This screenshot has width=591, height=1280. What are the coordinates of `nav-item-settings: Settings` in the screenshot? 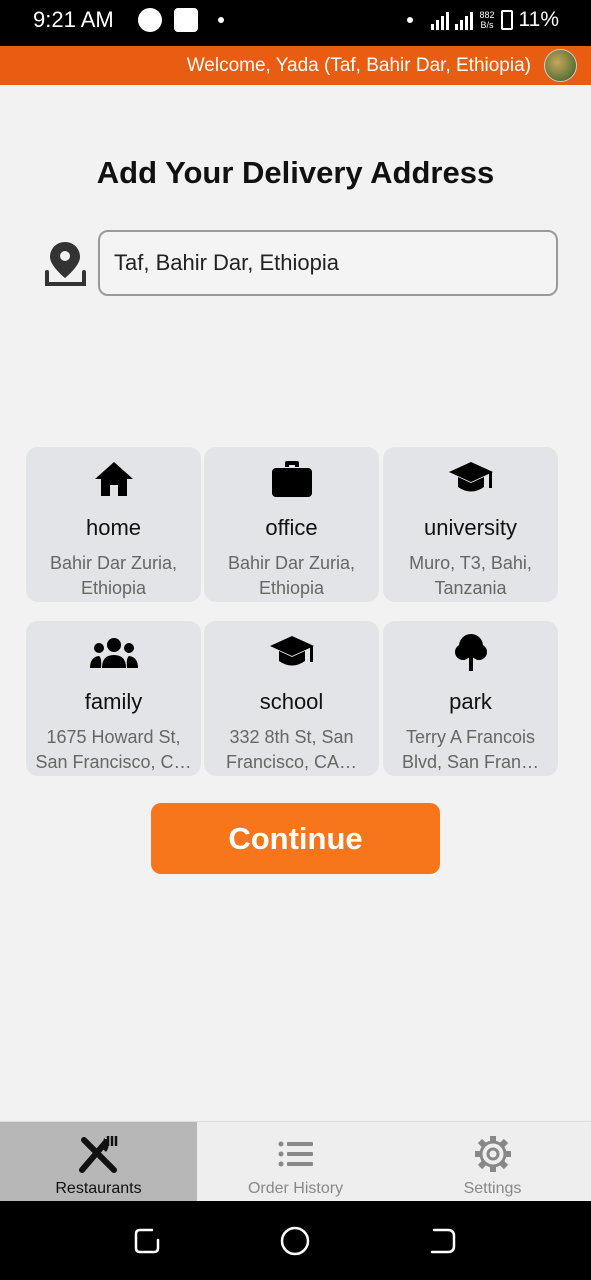 It's located at (492, 1161).